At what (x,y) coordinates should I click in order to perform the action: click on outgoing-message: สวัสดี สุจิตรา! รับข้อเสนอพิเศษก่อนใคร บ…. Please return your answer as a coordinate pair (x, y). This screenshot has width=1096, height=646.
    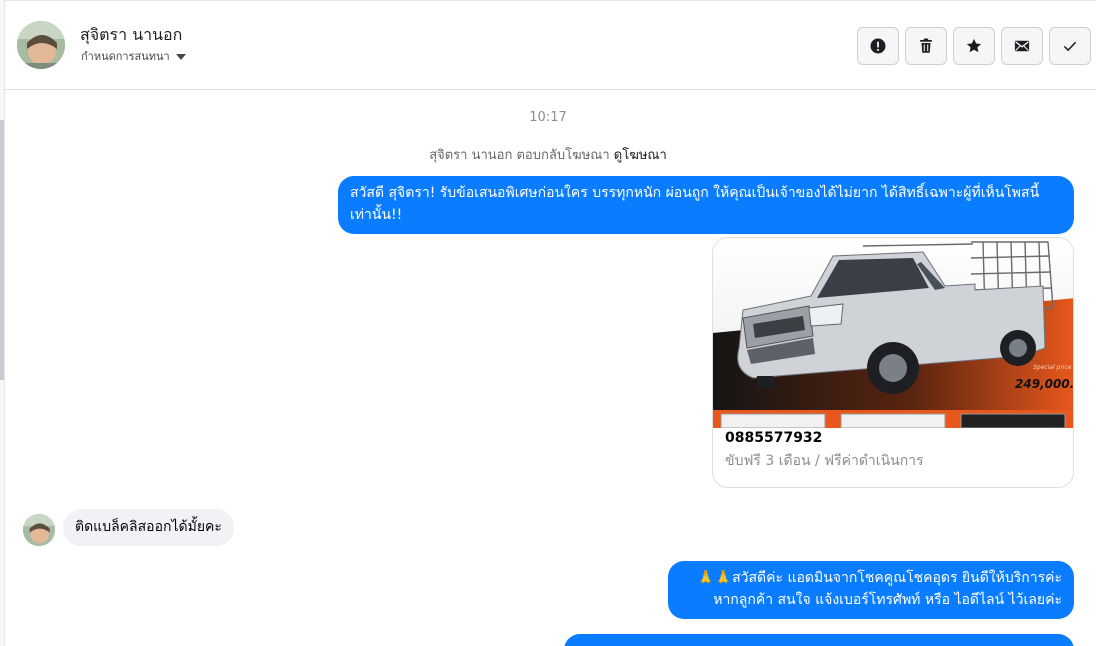
    Looking at the image, I should click on (706, 205).